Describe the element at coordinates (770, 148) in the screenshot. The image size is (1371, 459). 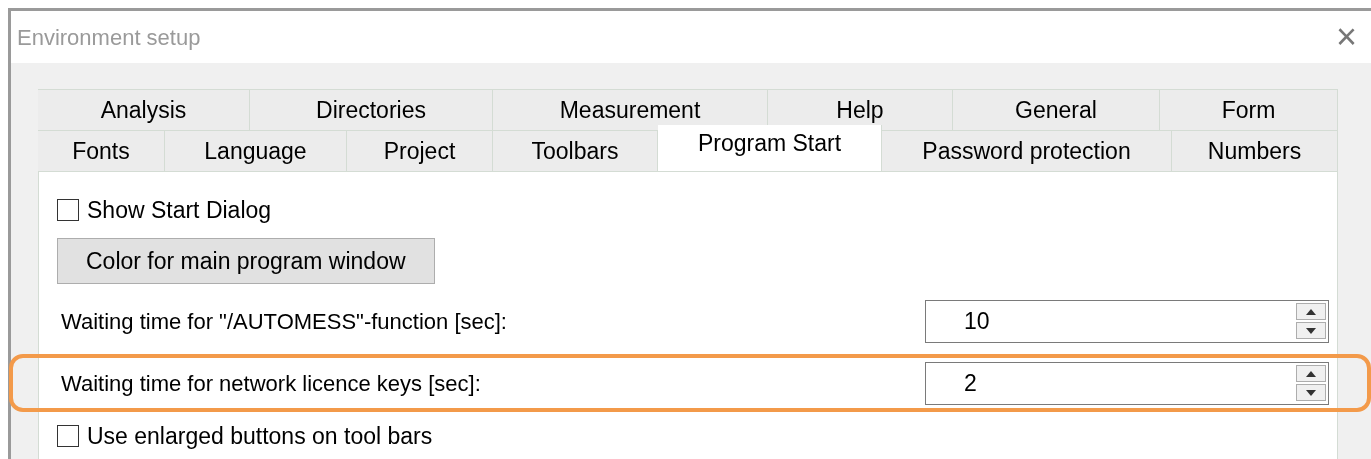
I see `tab: Program Start` at that location.